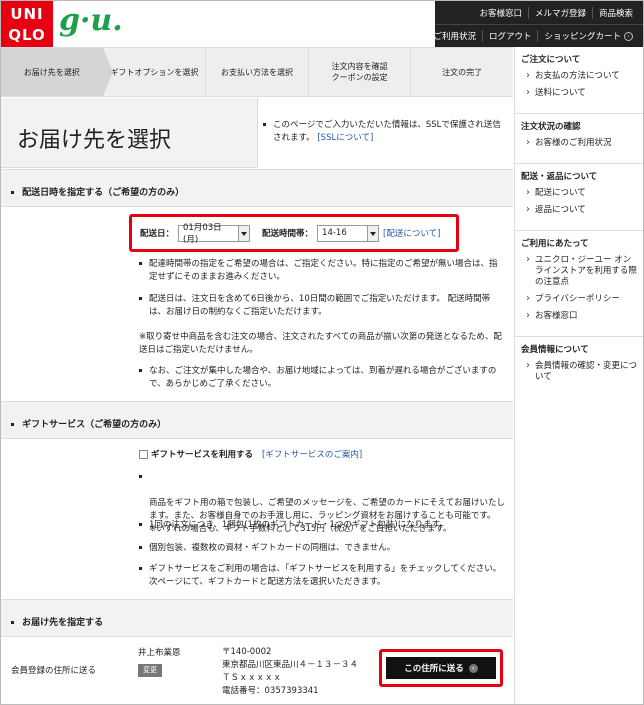  Describe the element at coordinates (290, 665) in the screenshot. I see `address-line: 東京都品川区東品川４－１３－３４` at that location.